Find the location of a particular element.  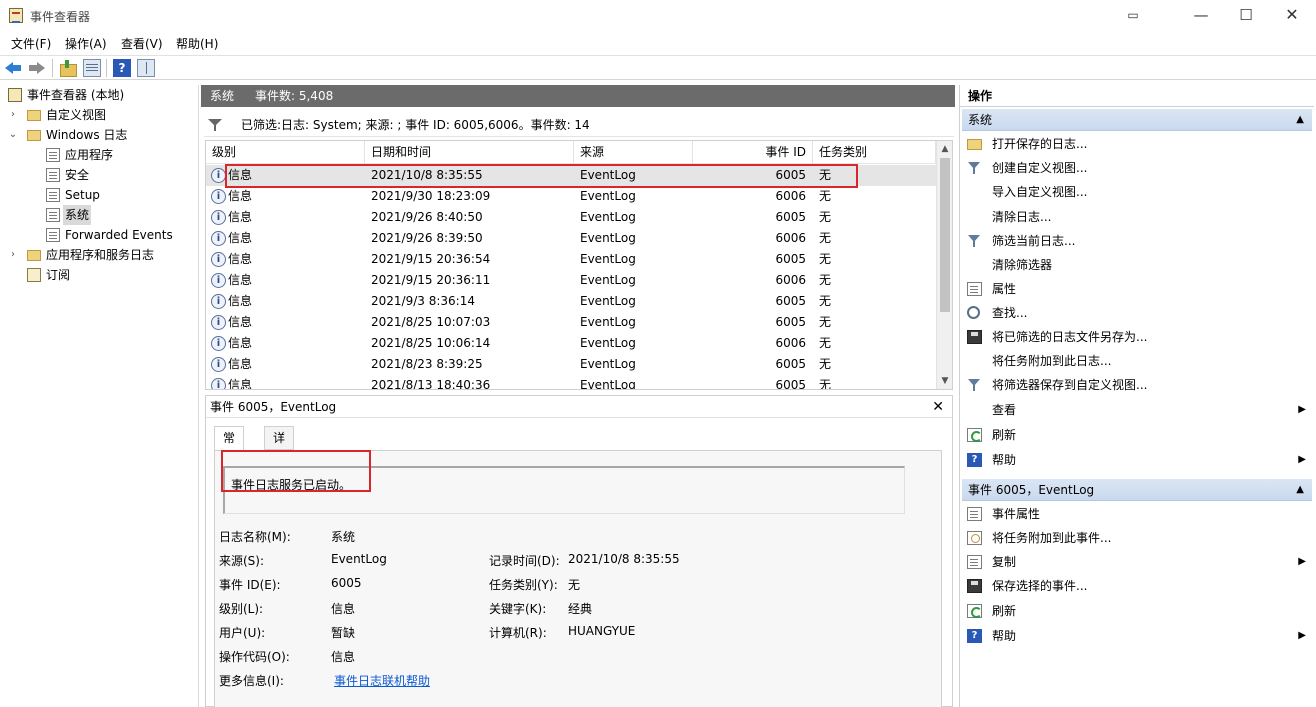

cell-datetime: 2021/8/13 18:40:36 is located at coordinates (431, 384).